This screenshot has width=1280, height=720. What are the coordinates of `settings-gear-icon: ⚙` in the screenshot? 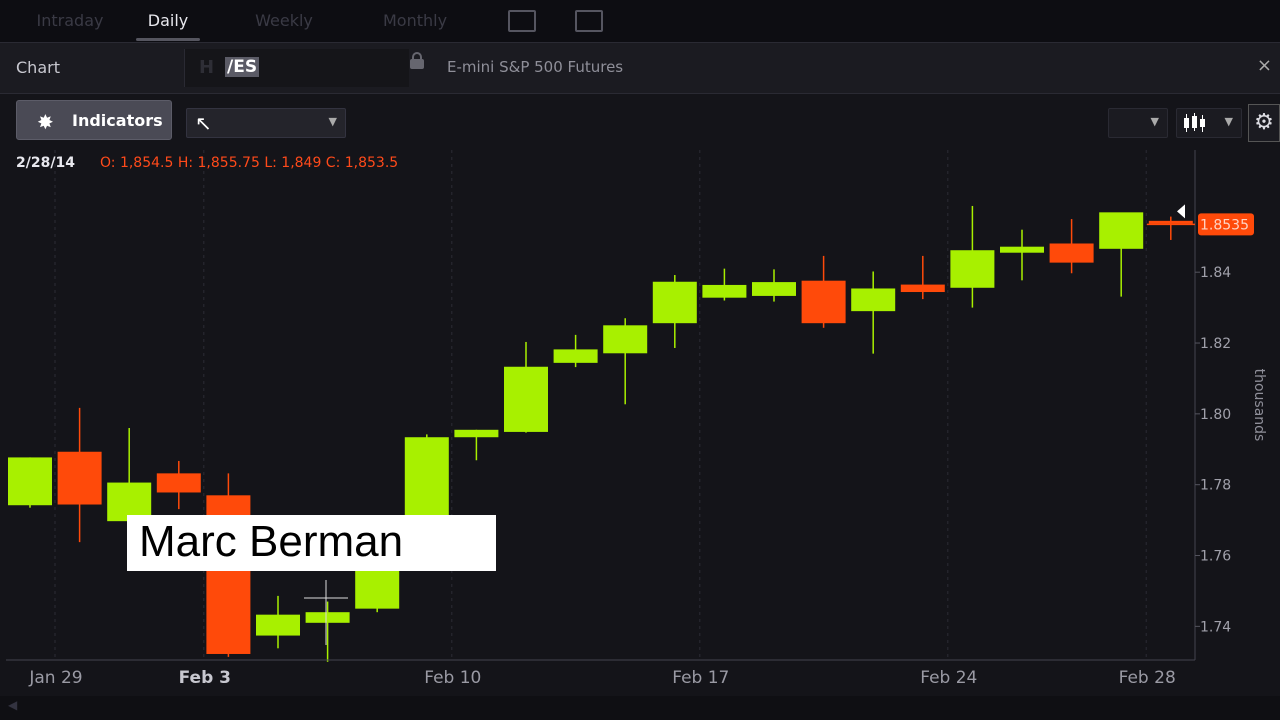 It's located at (1264, 123).